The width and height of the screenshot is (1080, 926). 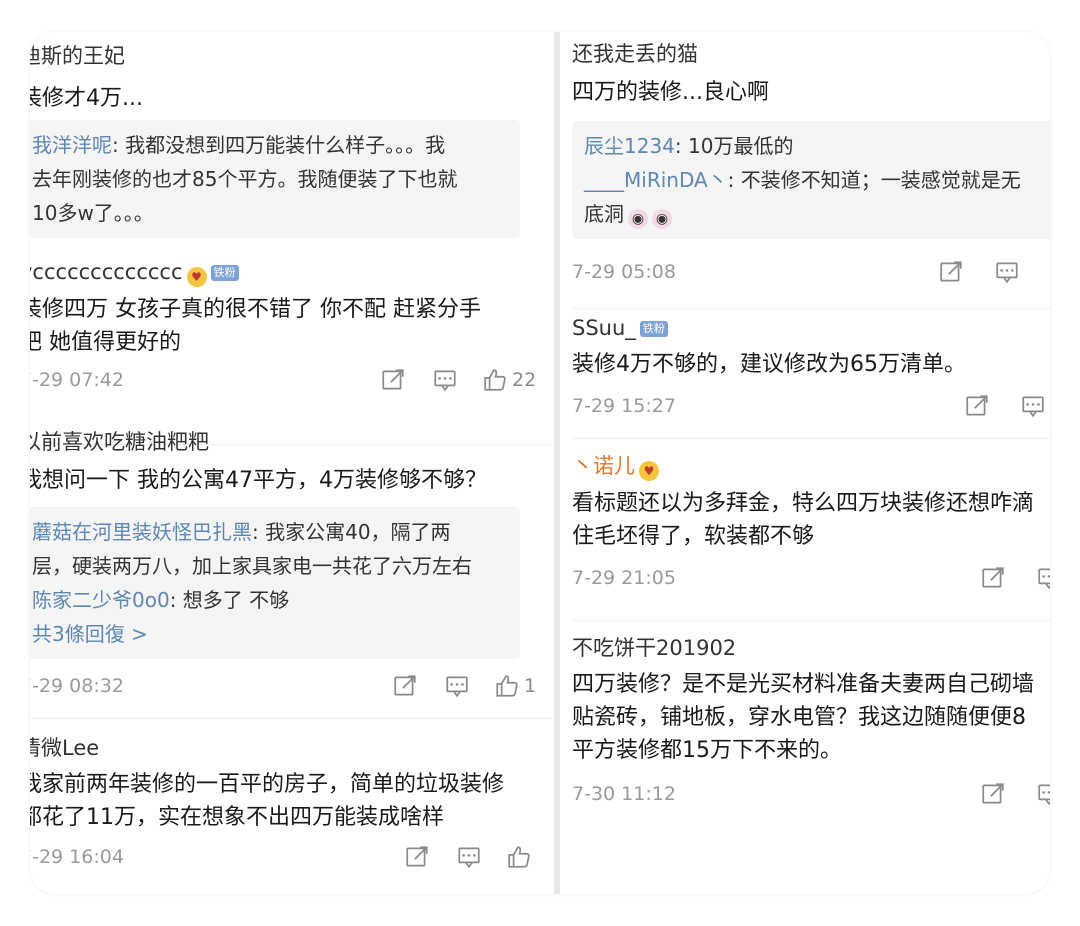 I want to click on reply-line: ____MiRinDA丶: 不装修不知道；一装感觉就是无, so click(x=802, y=180).